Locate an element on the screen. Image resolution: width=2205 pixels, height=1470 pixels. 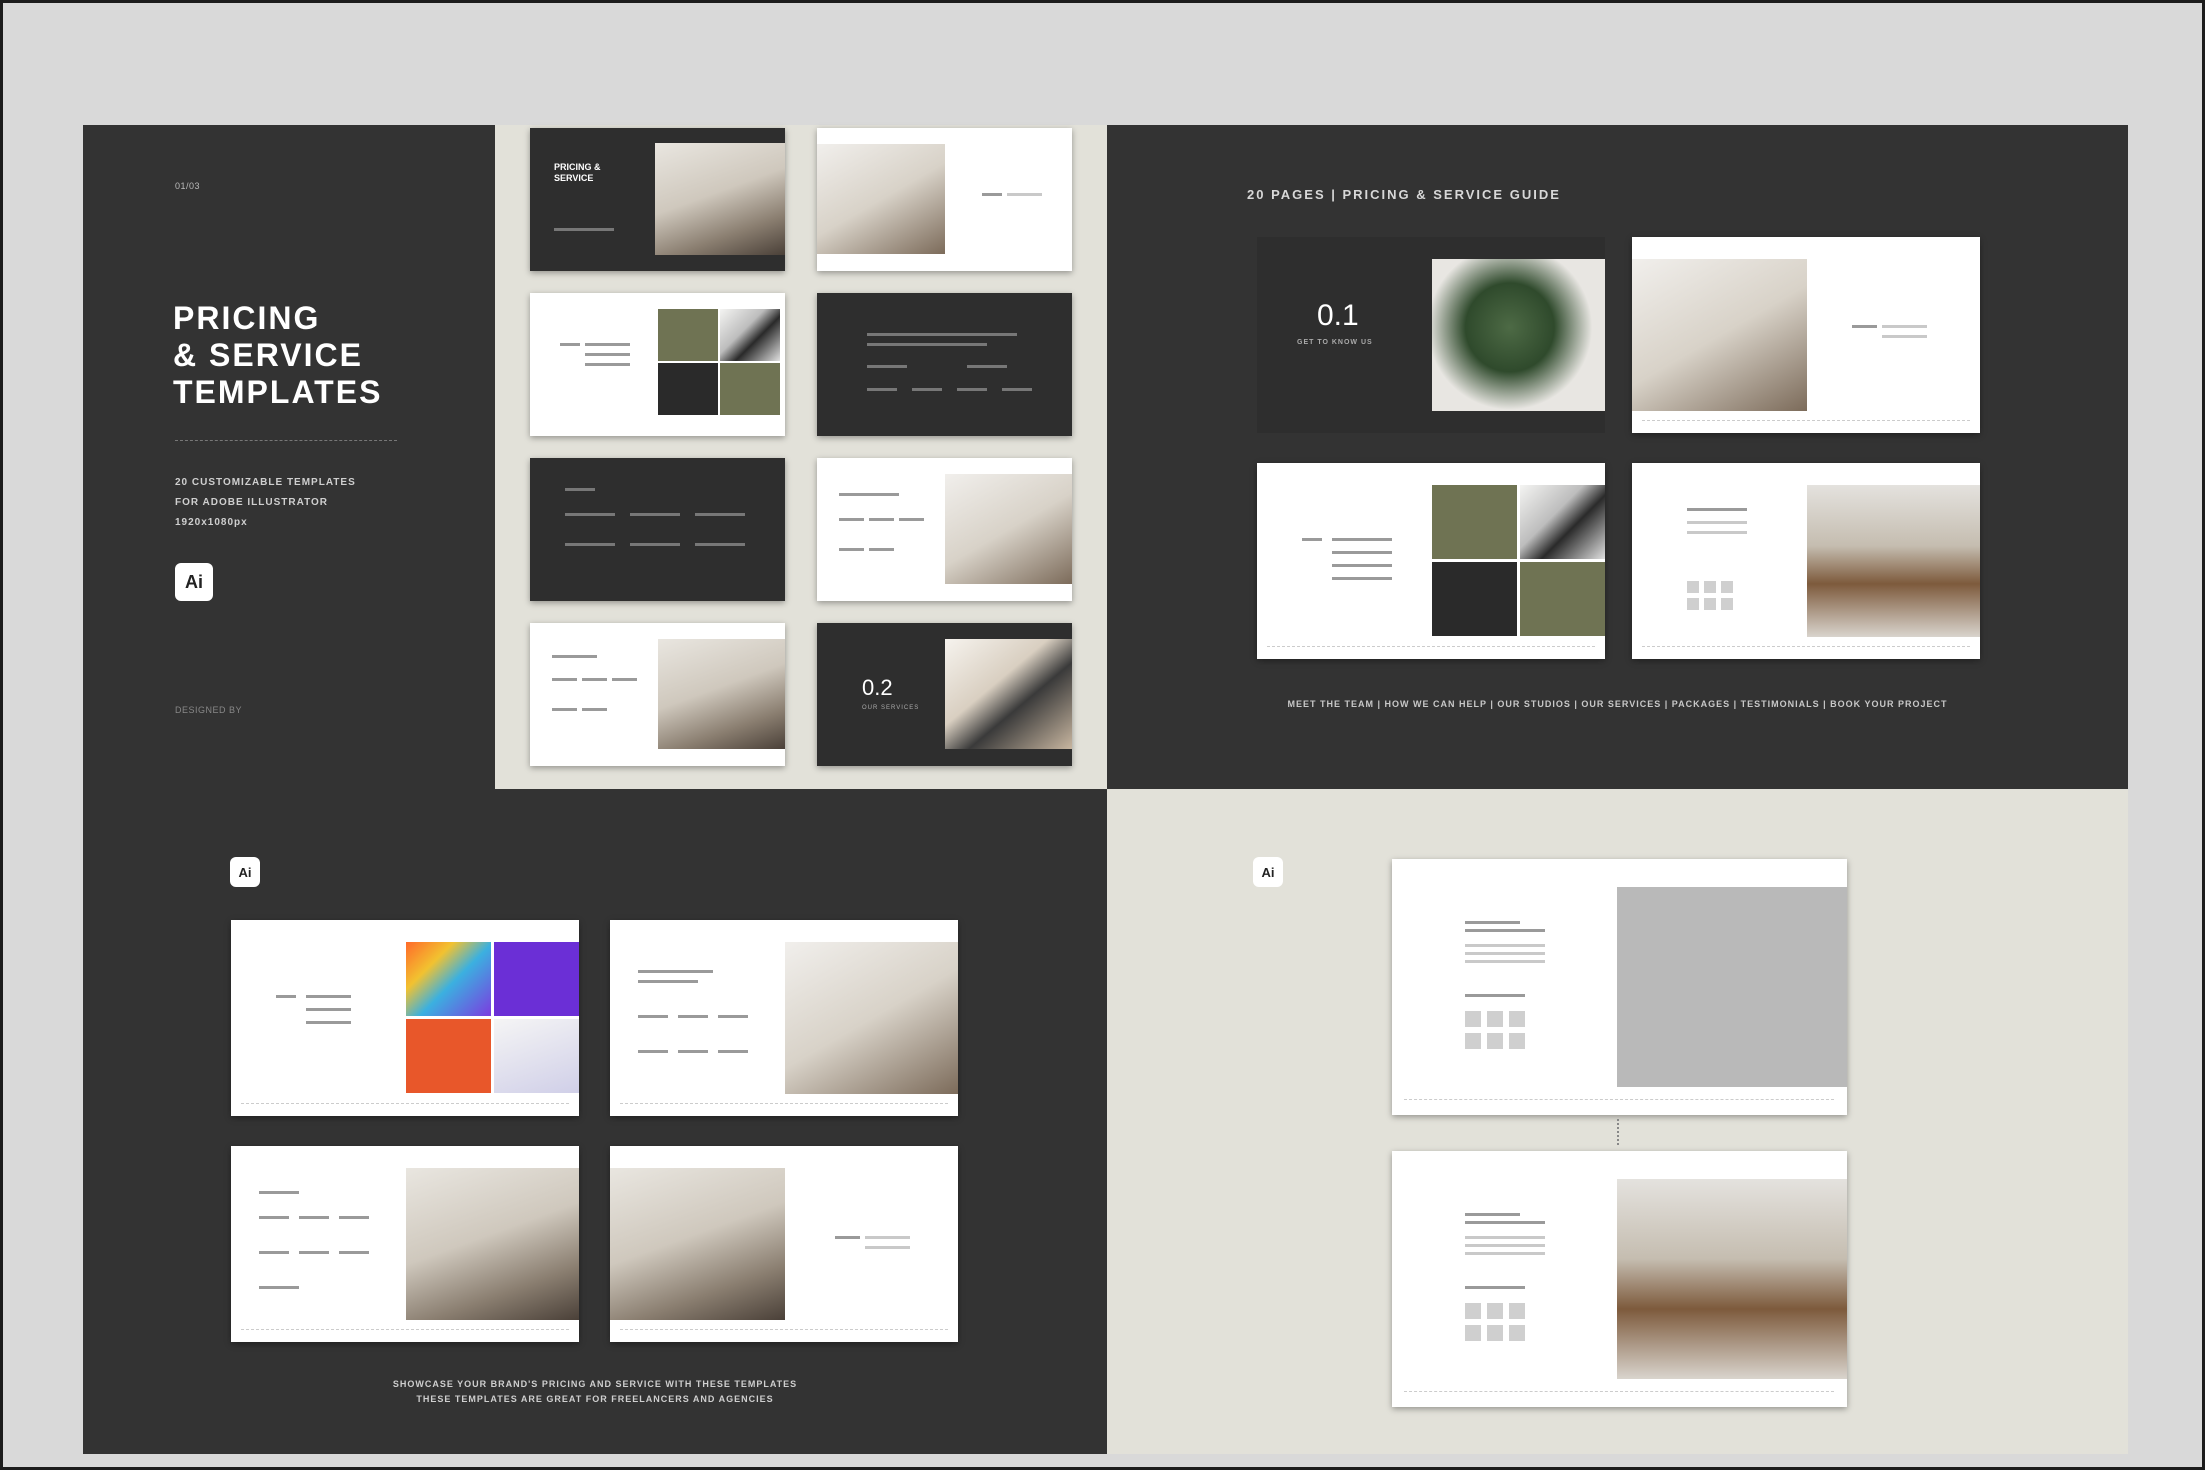
photo-orange-frame is located at coordinates (448, 1056).